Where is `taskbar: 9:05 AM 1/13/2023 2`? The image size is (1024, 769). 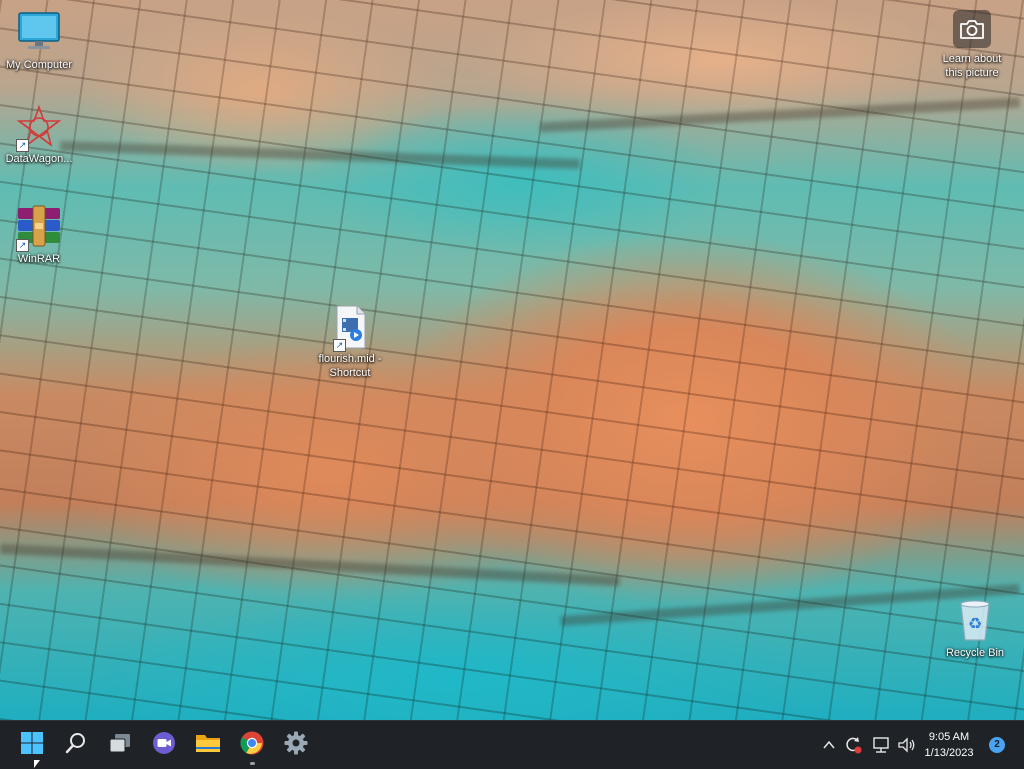
taskbar: 9:05 AM 1/13/2023 2 is located at coordinates (512, 744).